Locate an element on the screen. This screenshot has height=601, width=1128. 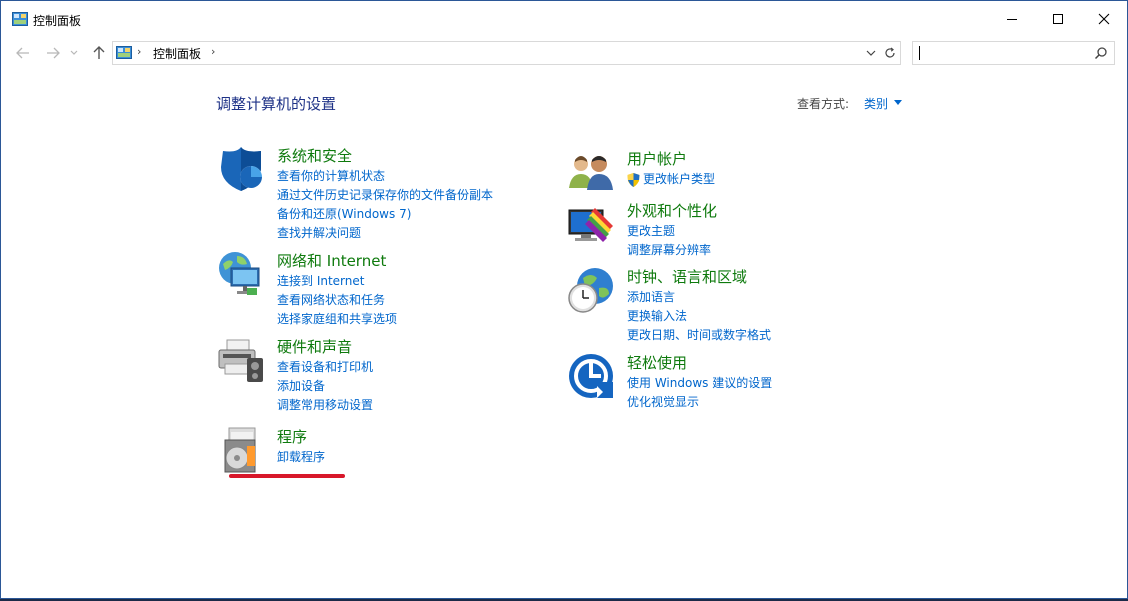
page-title: 调整计算机的设置 is located at coordinates (276, 104).